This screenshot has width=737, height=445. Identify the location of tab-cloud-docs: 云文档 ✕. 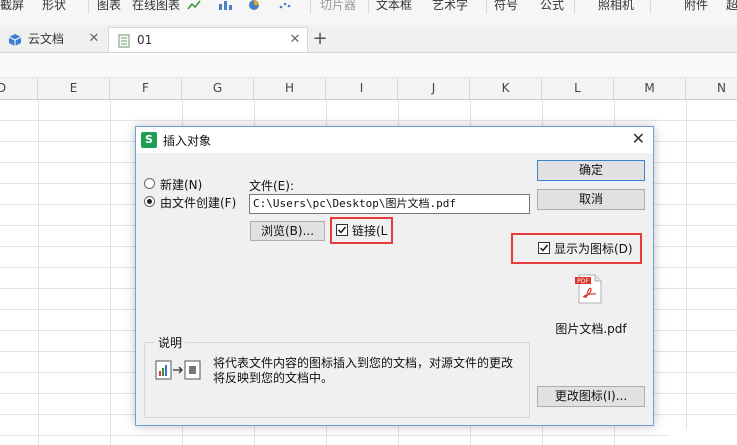
(54, 39).